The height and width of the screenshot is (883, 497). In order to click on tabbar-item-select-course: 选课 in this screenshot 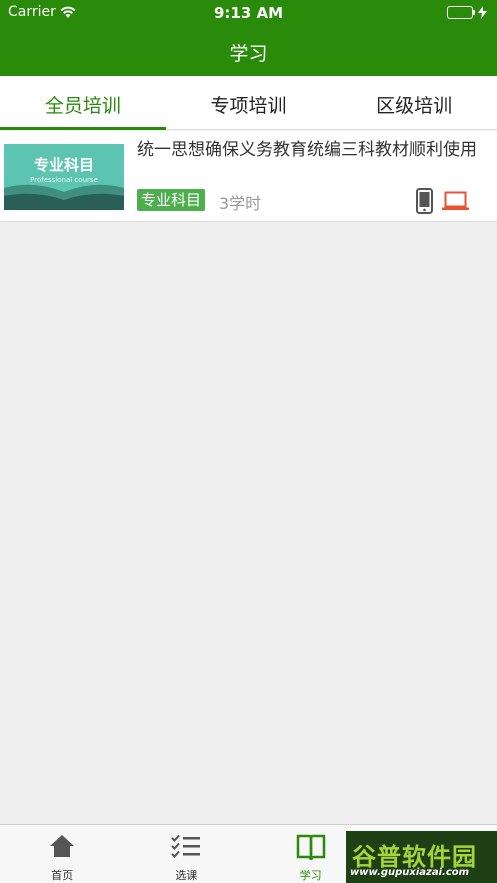, I will do `click(186, 854)`.